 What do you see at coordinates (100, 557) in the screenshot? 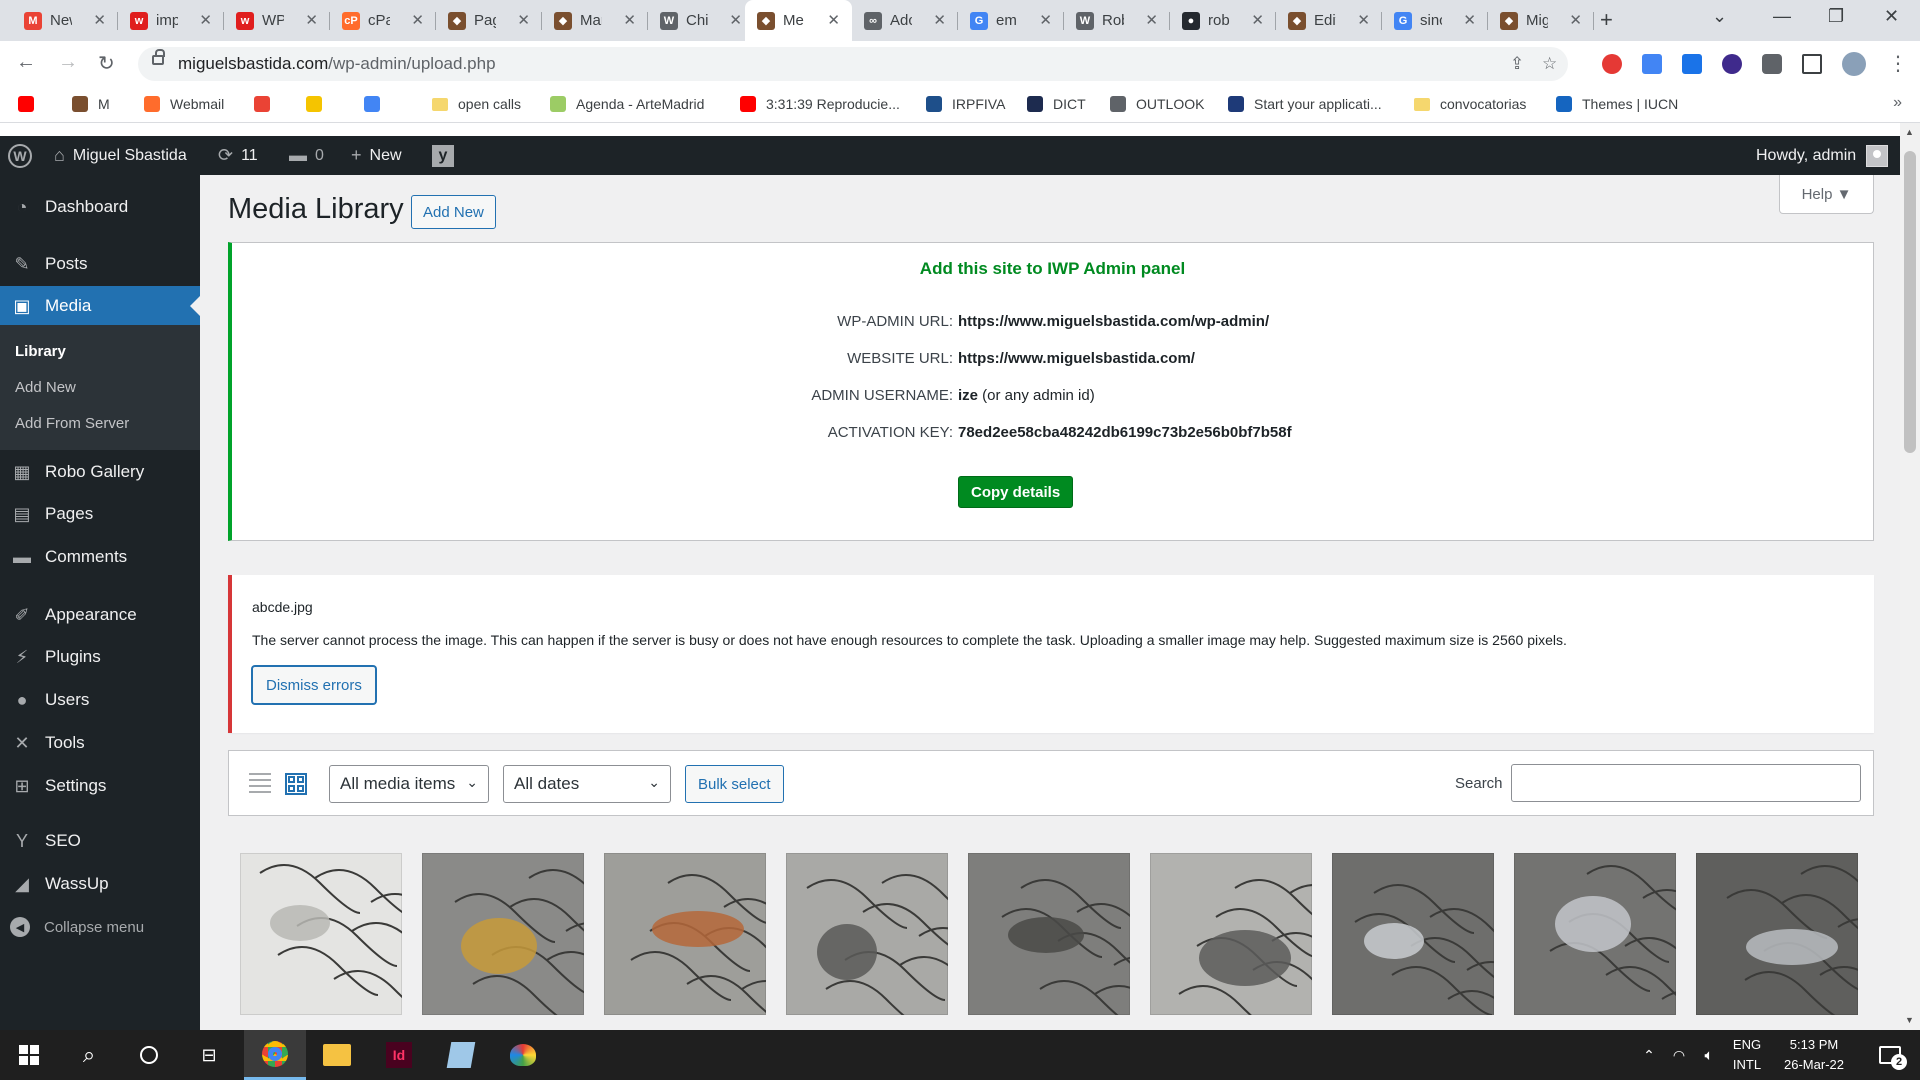
I see `sidebar-item-comments: ▬ Comments` at bounding box center [100, 557].